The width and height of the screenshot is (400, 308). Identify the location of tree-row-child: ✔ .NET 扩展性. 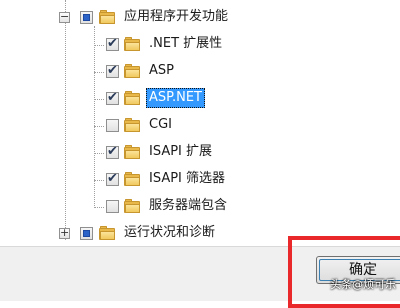
(200, 45).